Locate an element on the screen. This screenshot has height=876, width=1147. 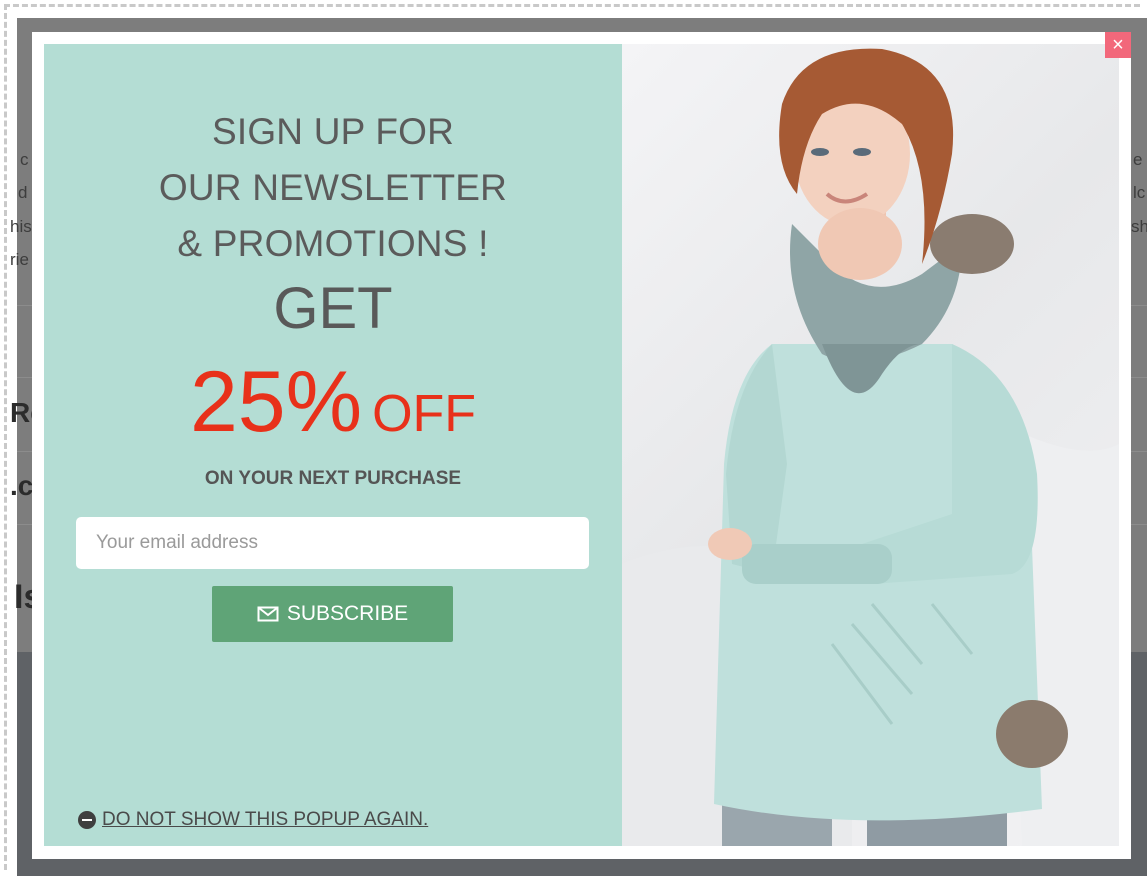
background-text: lc is located at coordinates (1139, 192).